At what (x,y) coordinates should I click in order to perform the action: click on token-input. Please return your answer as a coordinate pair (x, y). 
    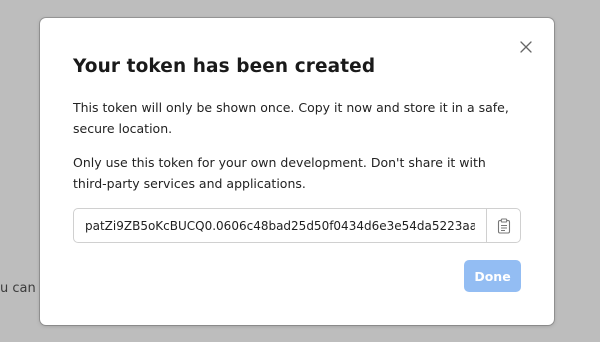
    Looking at the image, I should click on (280, 225).